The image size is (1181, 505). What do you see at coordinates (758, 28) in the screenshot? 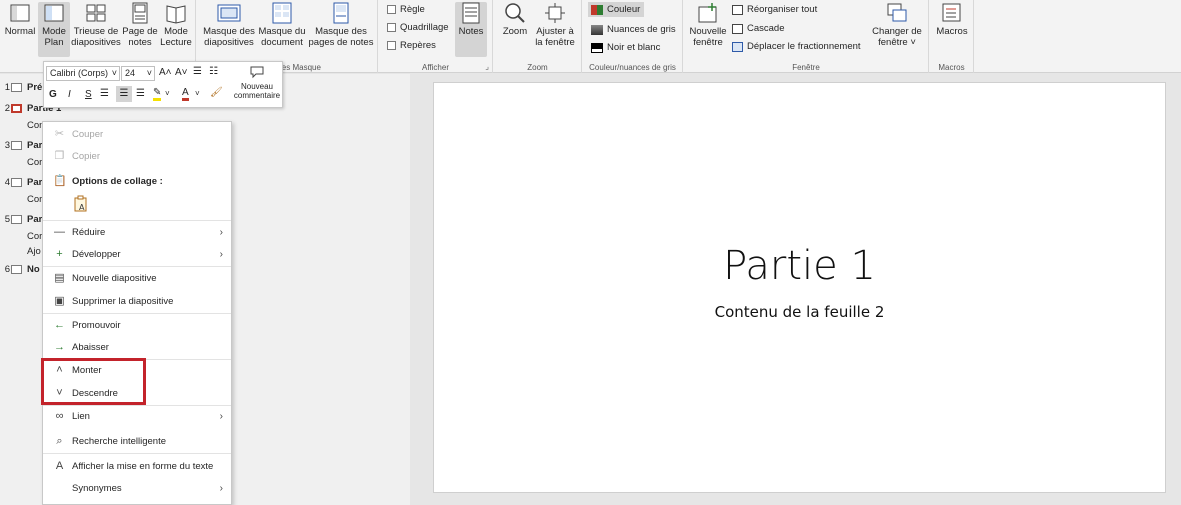
I see `cascade-button: Cascade` at bounding box center [758, 28].